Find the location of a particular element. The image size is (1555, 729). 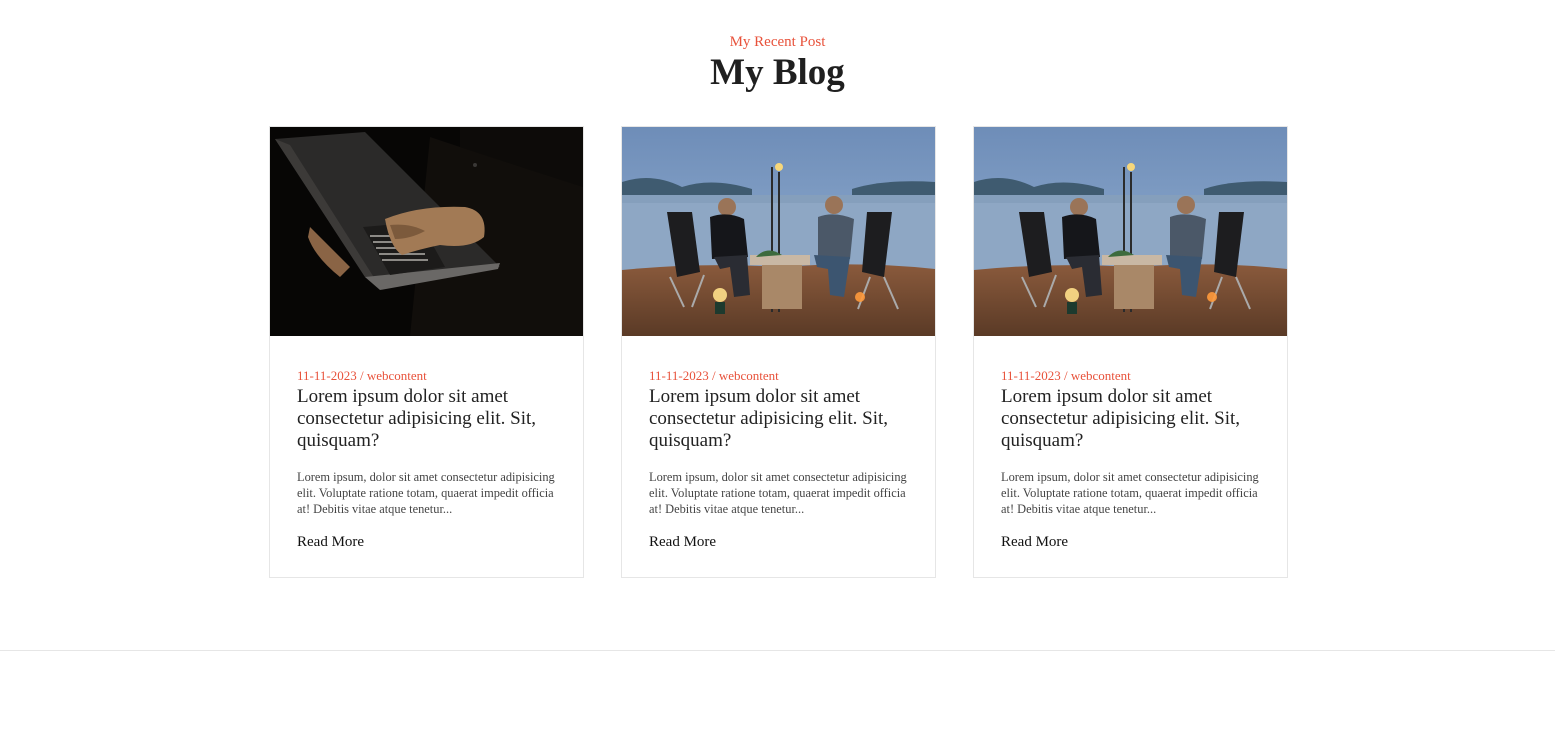

section-header: My Recent Post My Blog is located at coordinates (777, 63).